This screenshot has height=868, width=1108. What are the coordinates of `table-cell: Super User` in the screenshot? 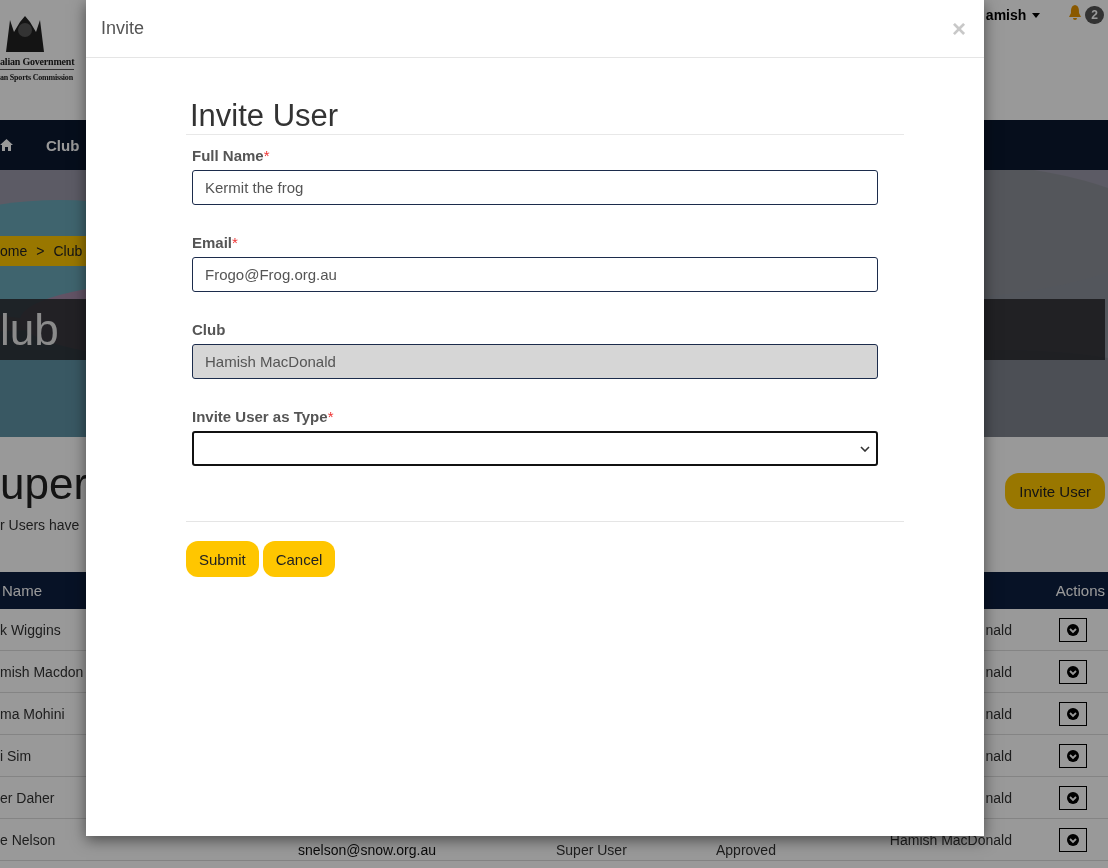 It's located at (591, 850).